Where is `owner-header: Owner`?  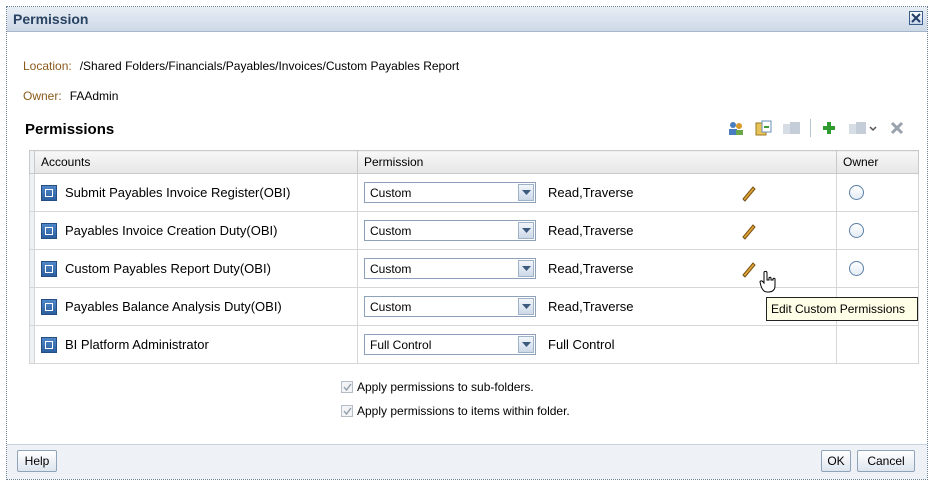
owner-header: Owner is located at coordinates (877, 162).